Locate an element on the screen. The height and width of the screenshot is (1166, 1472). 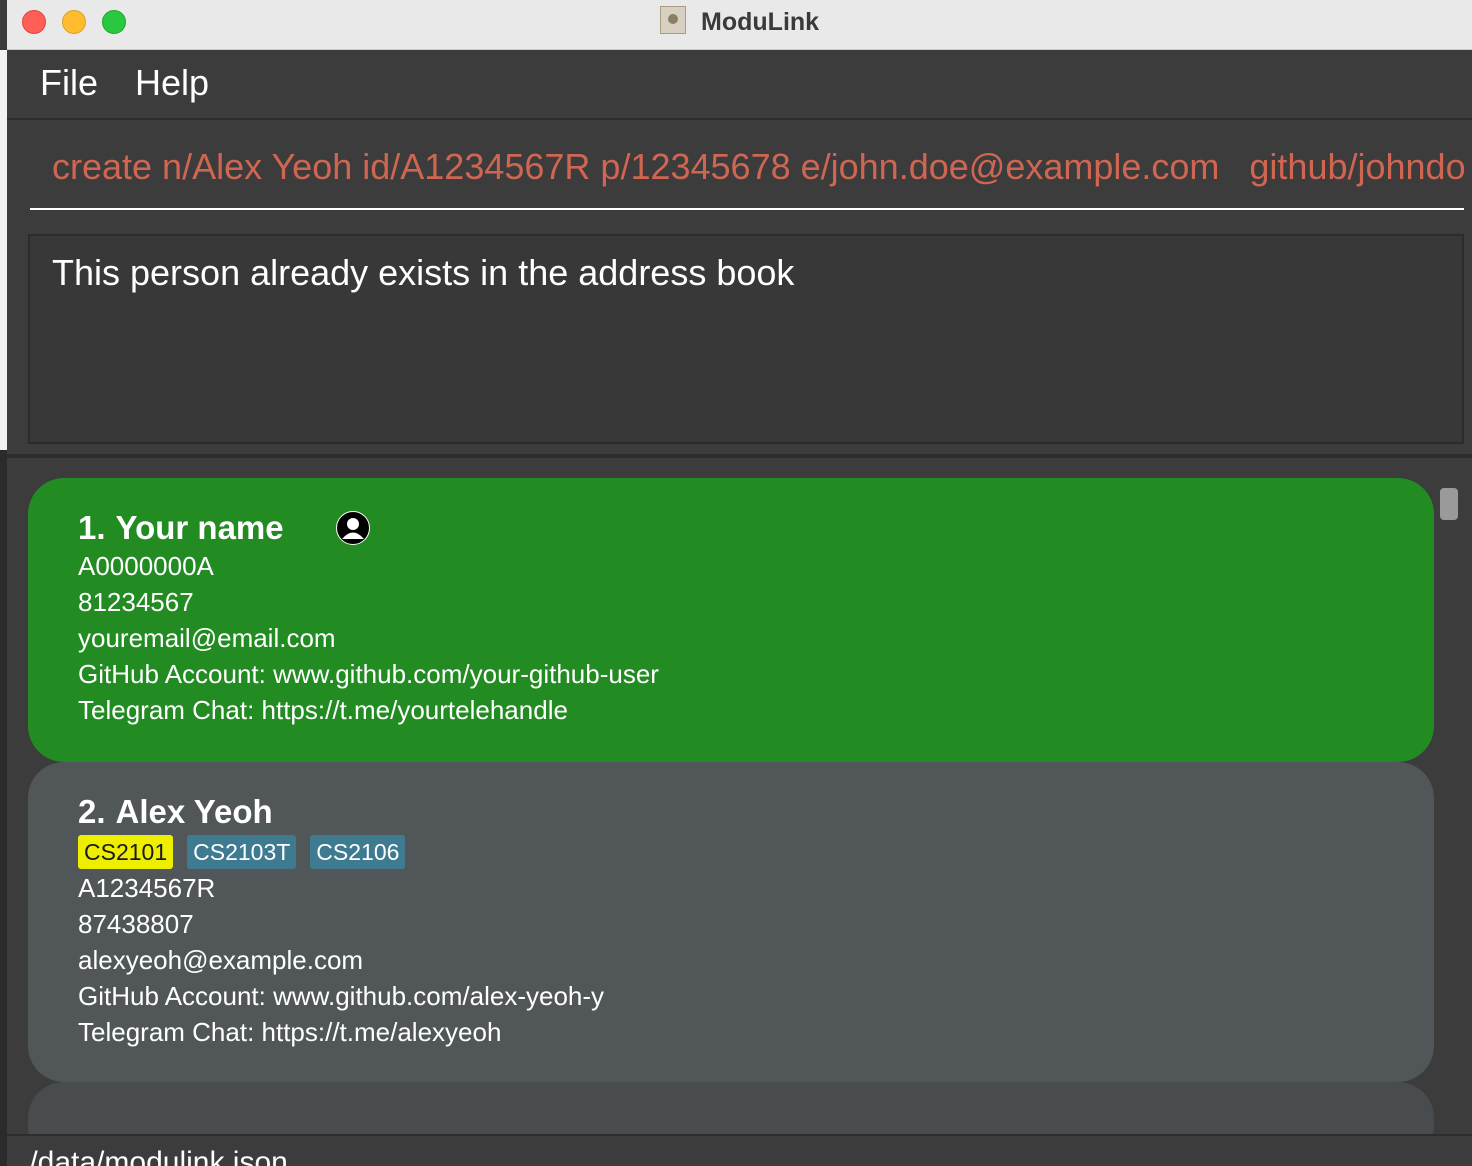
menu-bar: File Help is located at coordinates (739, 85).